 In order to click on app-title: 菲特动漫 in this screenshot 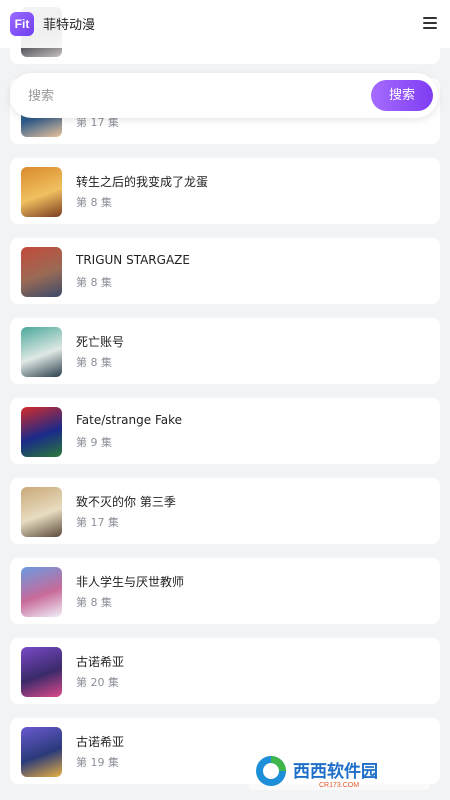, I will do `click(69, 25)`.